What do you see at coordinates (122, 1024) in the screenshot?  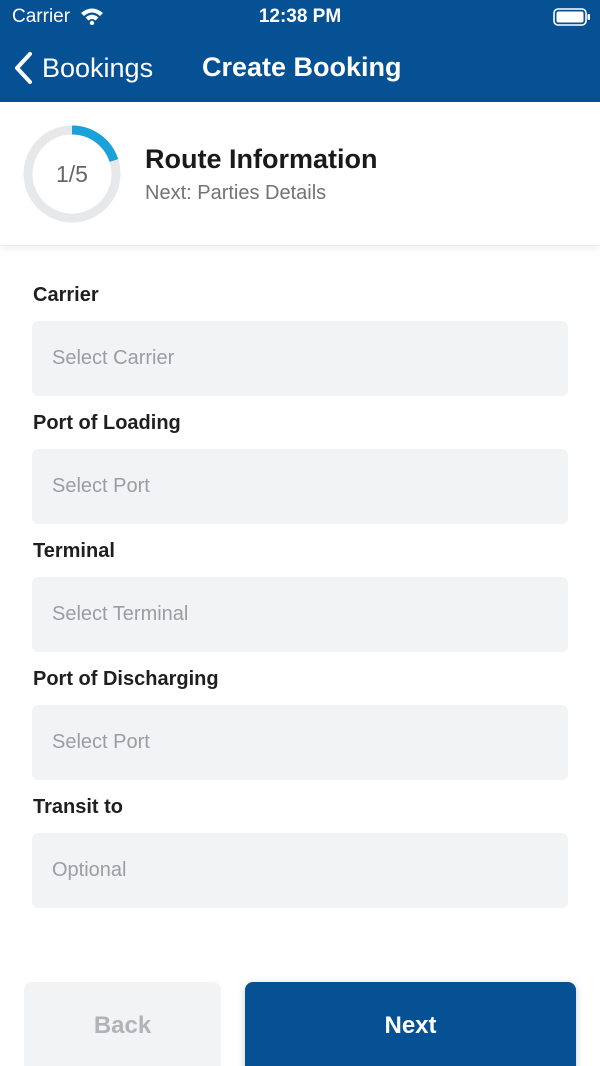 I see `back-button: Back` at bounding box center [122, 1024].